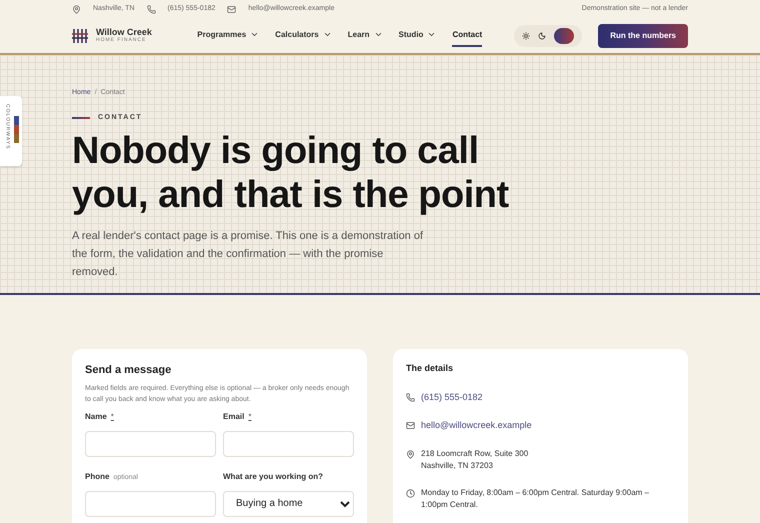 This screenshot has width=760, height=523. I want to click on run-numbers-button: Run the numbers, so click(643, 36).